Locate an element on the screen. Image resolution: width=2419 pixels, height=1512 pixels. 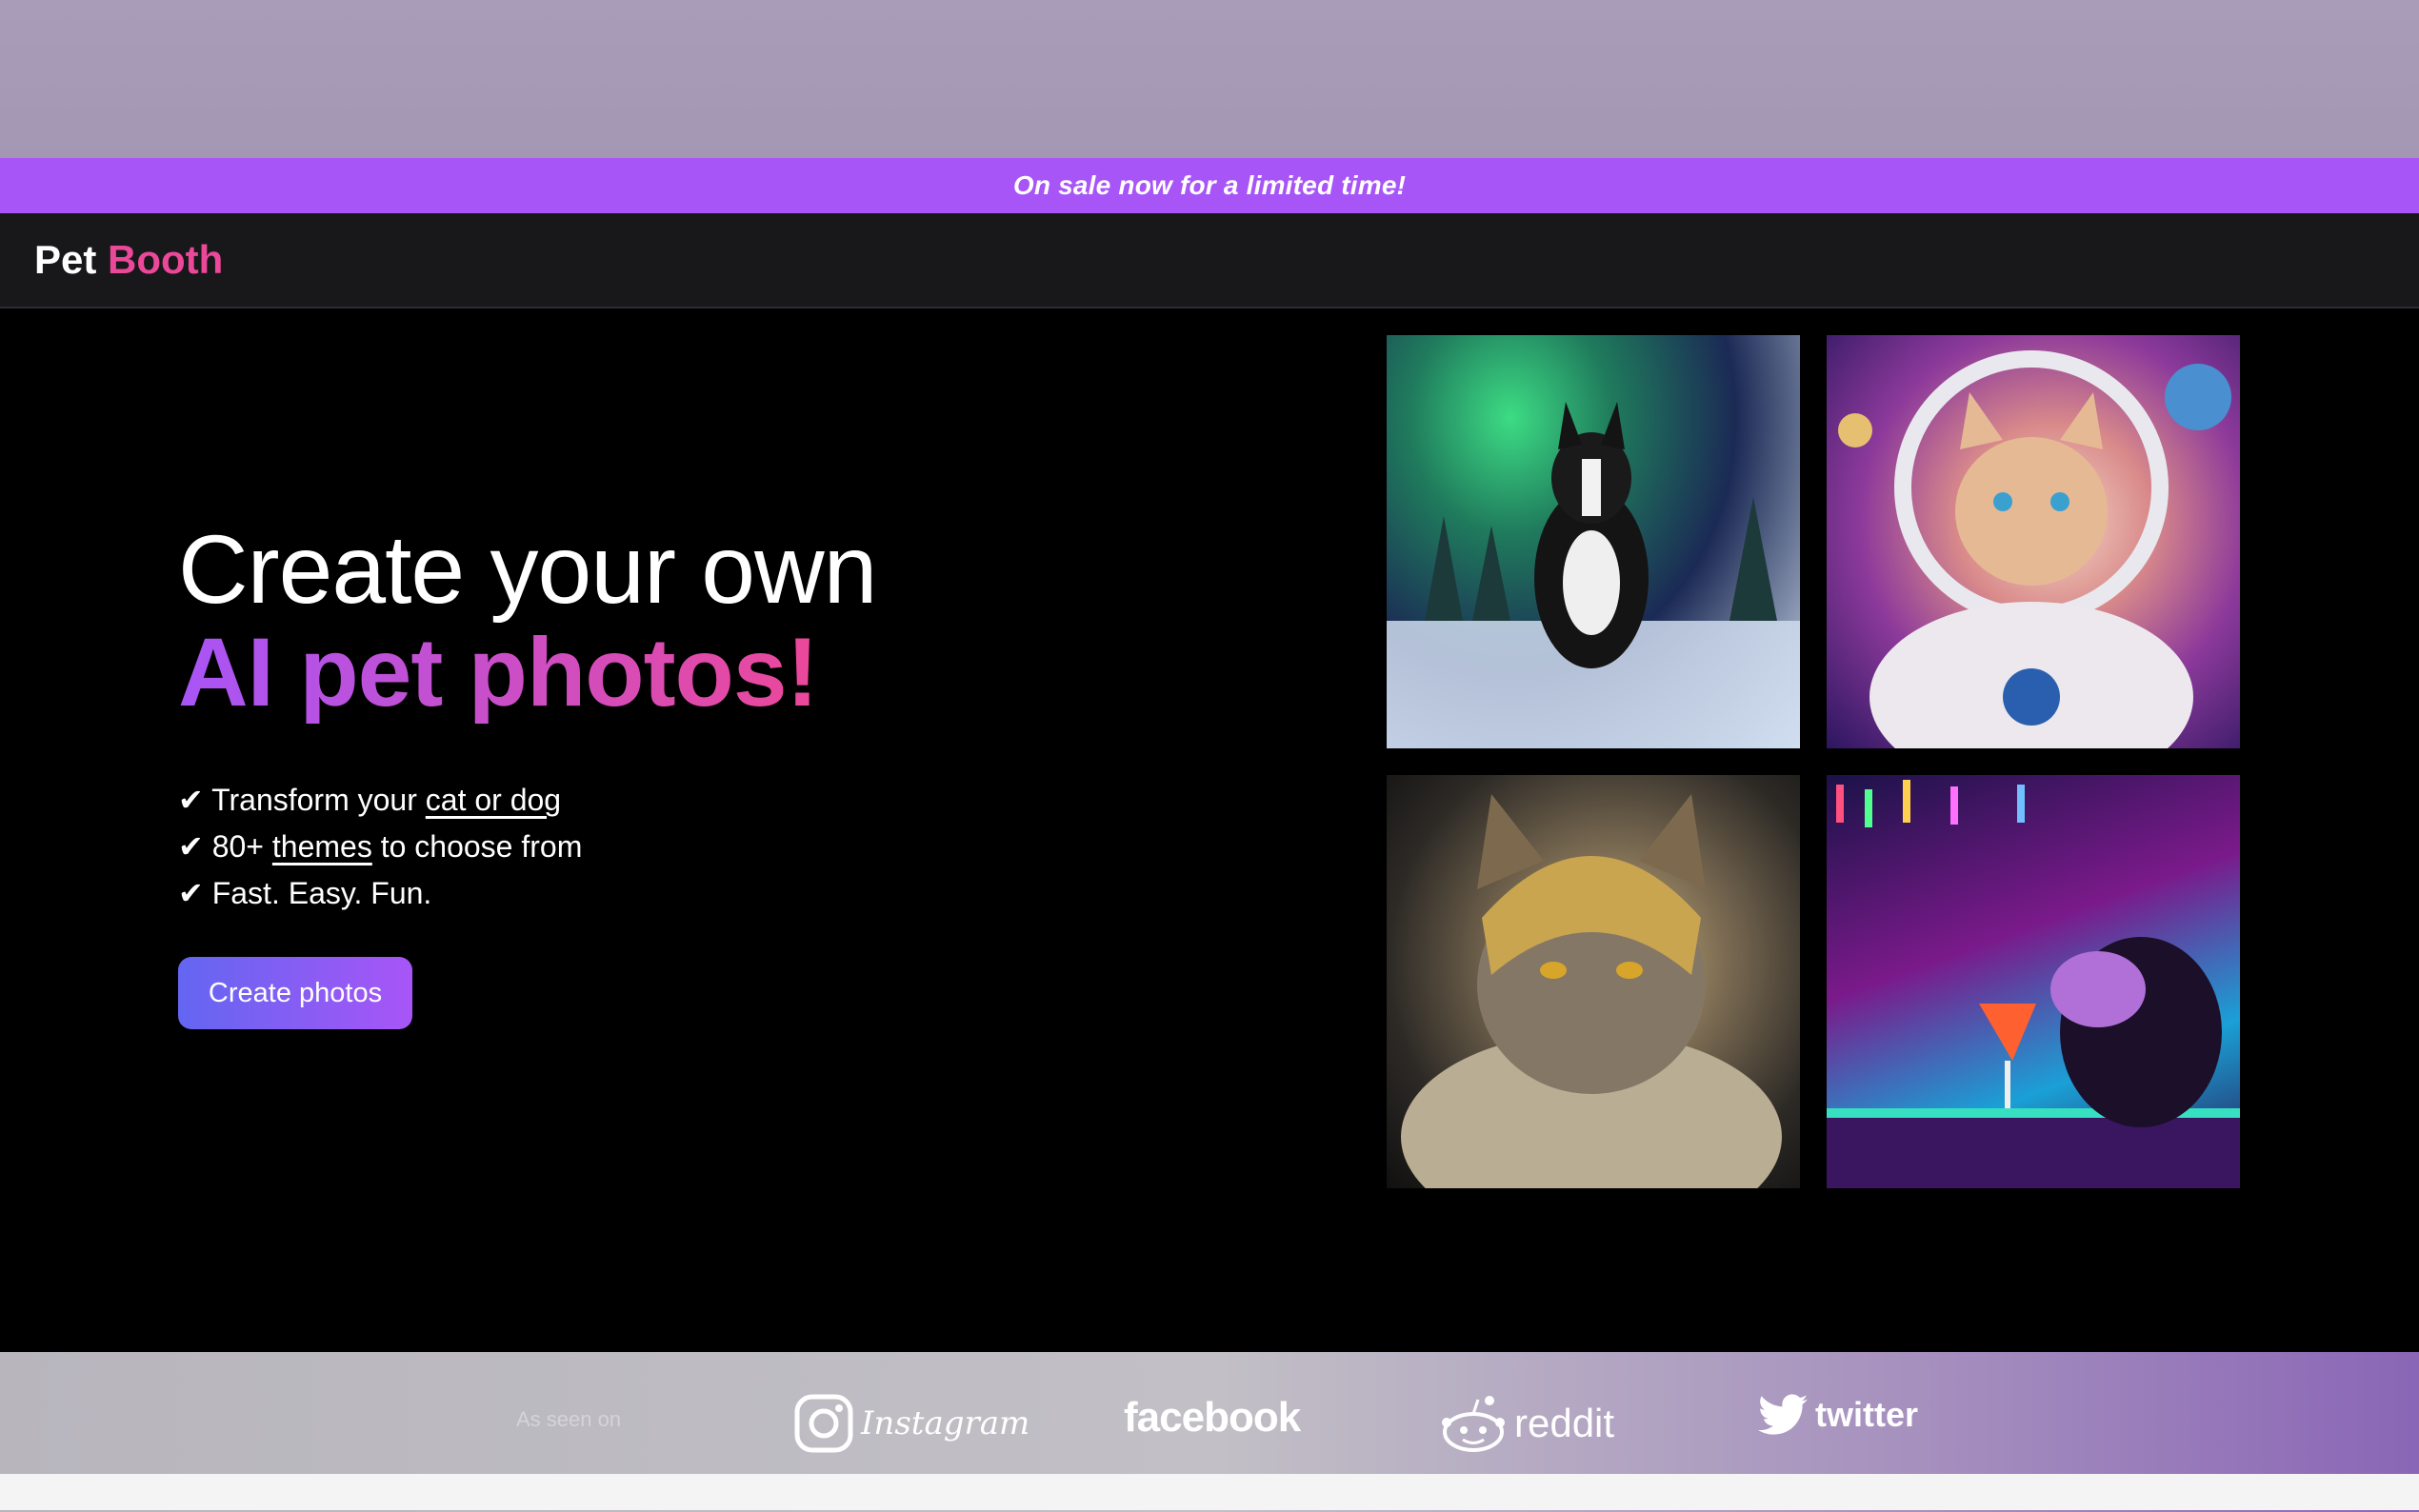
site-logo: Pet Booth is located at coordinates (128, 260).